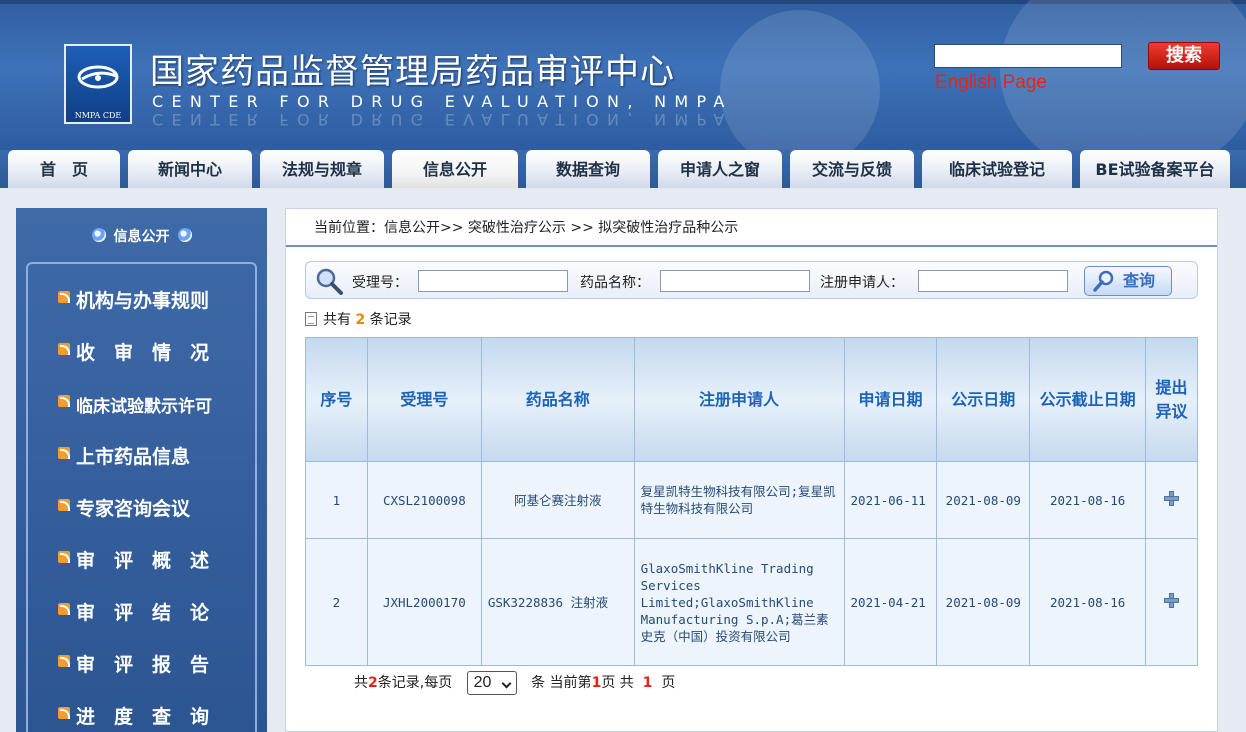 The width and height of the screenshot is (1246, 732). I want to click on nav-tab-info-disclosure: 信息公开, so click(455, 169).